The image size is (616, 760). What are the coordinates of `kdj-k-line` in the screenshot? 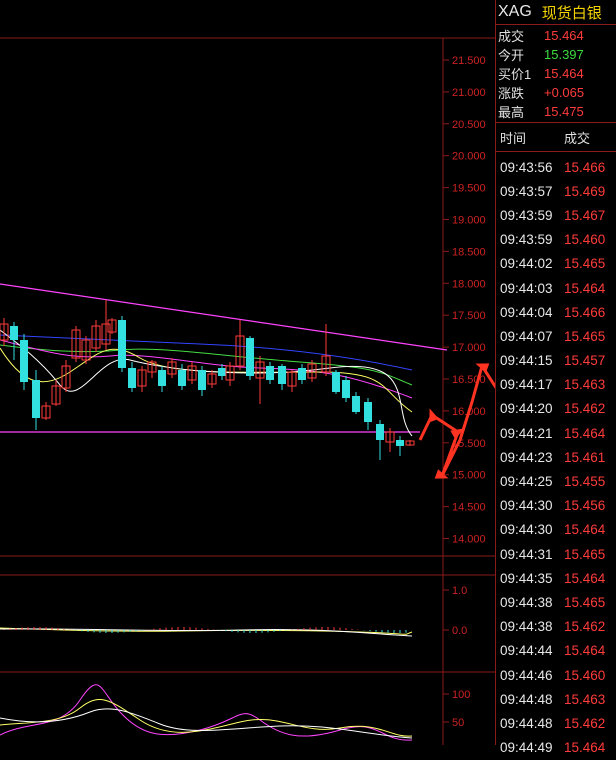 It's located at (206, 723).